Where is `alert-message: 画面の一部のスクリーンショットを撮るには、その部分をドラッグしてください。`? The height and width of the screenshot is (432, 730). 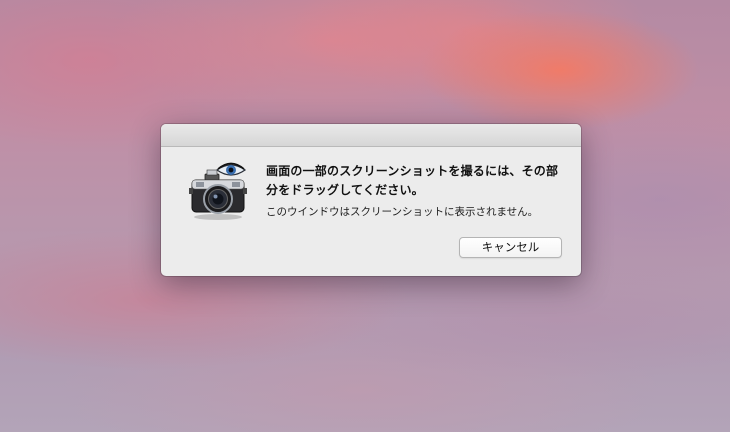 alert-message: 画面の一部のスクリーンショットを撮るには、その部分をドラッグしてください。 is located at coordinates (412, 180).